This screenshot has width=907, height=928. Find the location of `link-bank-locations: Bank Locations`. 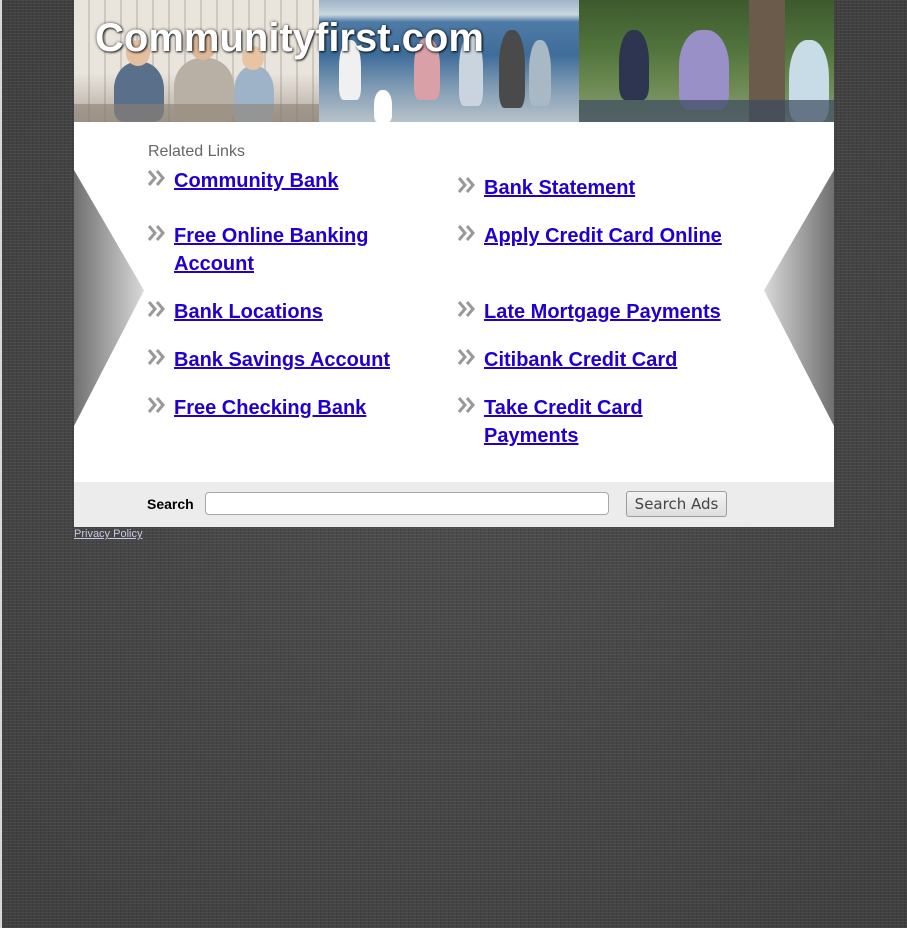

link-bank-locations: Bank Locations is located at coordinates (299, 312).